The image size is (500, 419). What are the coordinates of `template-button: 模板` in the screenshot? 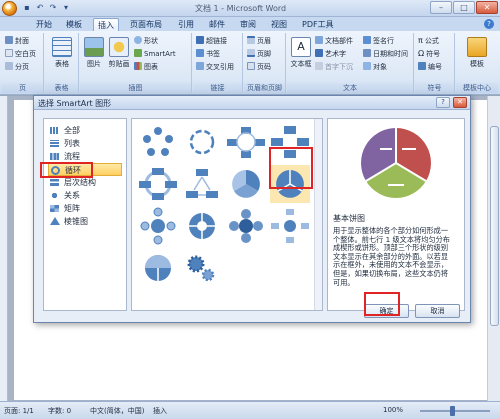 It's located at (477, 53).